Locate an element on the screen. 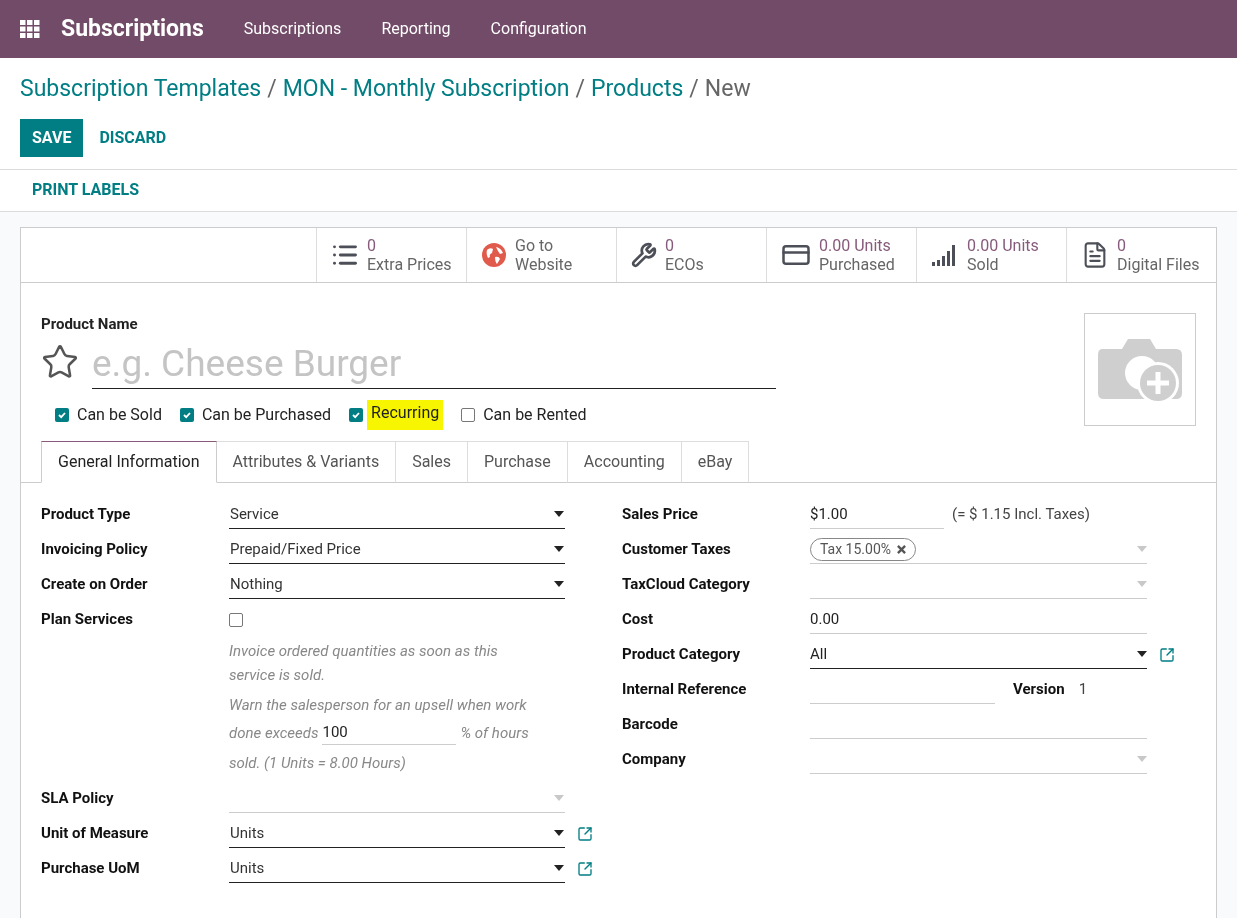 This screenshot has height=918, width=1237. help-text: Warn the salesperson for an upsell when work is located at coordinates (378, 705).